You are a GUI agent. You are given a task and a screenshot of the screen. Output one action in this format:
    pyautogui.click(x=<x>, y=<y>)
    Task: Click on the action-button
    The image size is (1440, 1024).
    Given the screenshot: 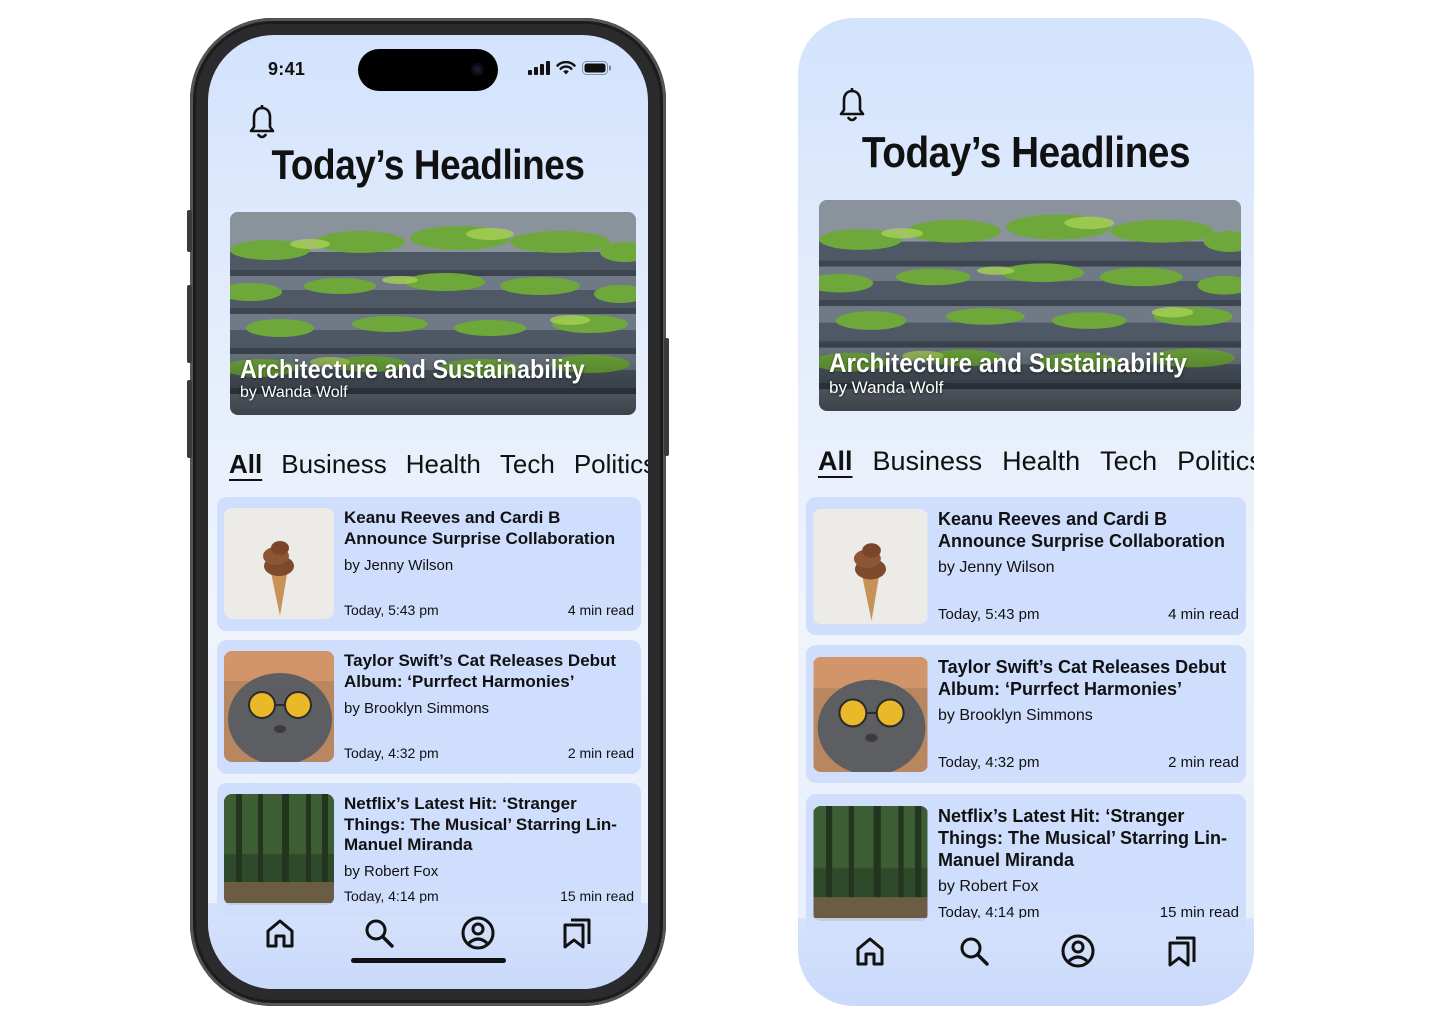 What is the action you would take?
    pyautogui.click(x=189, y=231)
    